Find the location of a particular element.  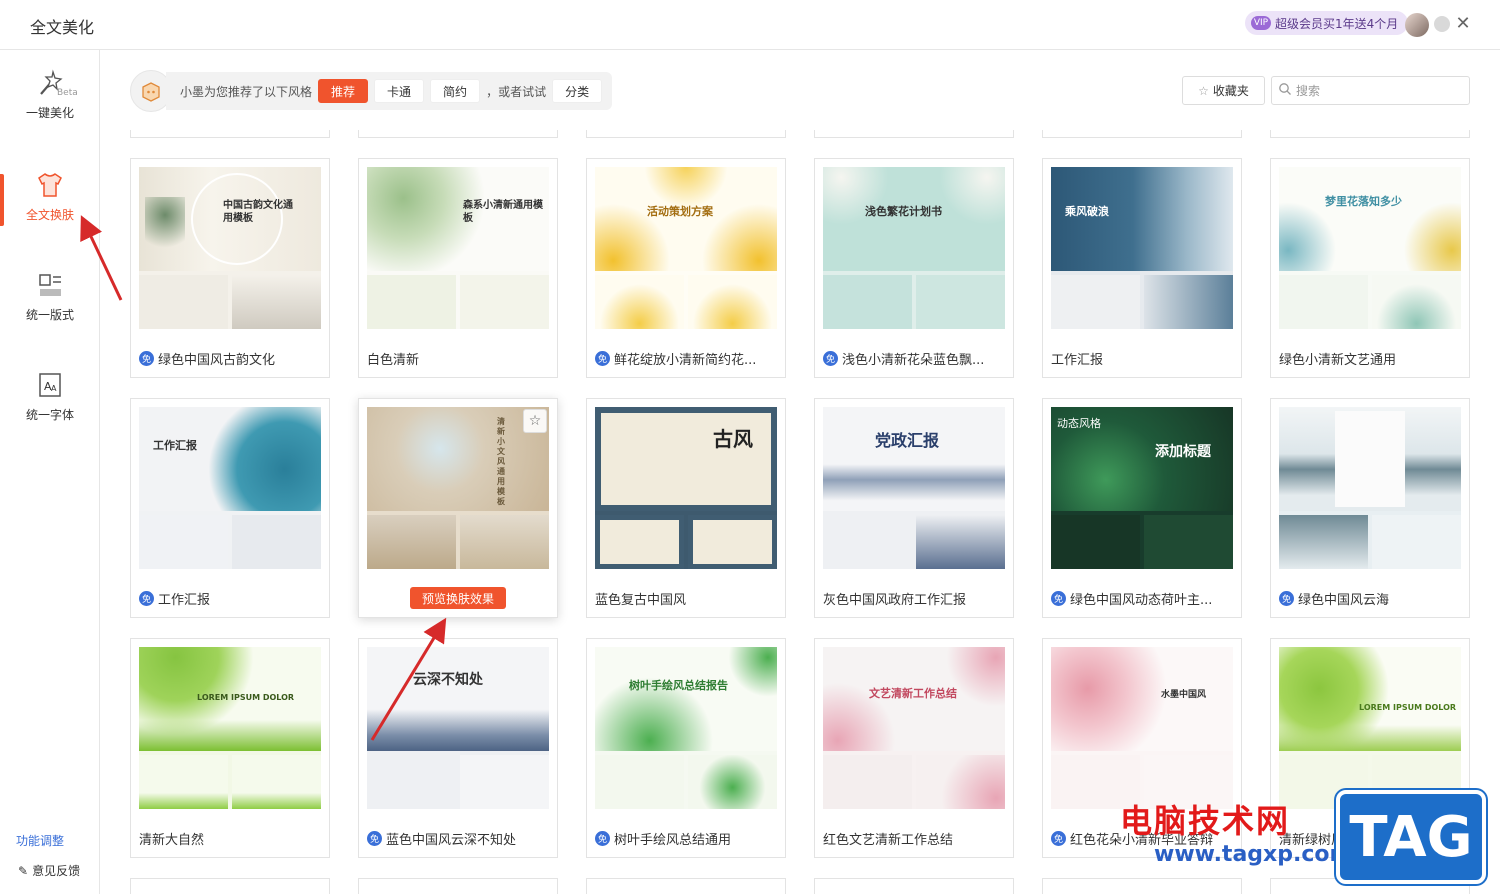

template-thumbnail: 工作汇报 is located at coordinates (230, 488).